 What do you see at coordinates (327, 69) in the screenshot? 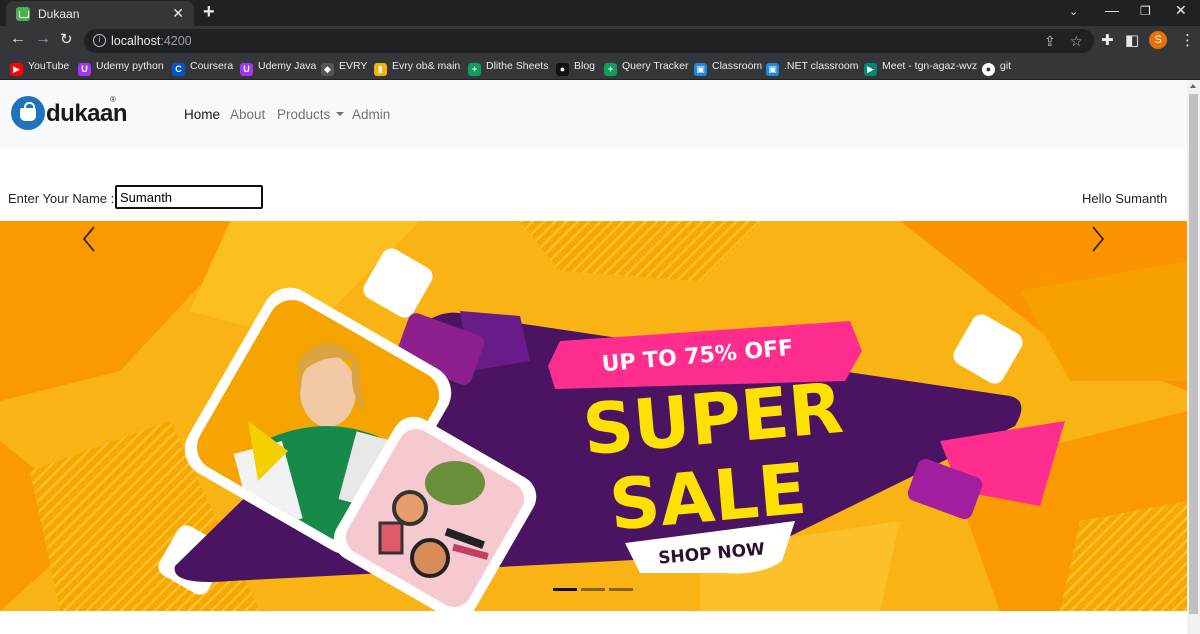
I see `evry-icon: ◆` at bounding box center [327, 69].